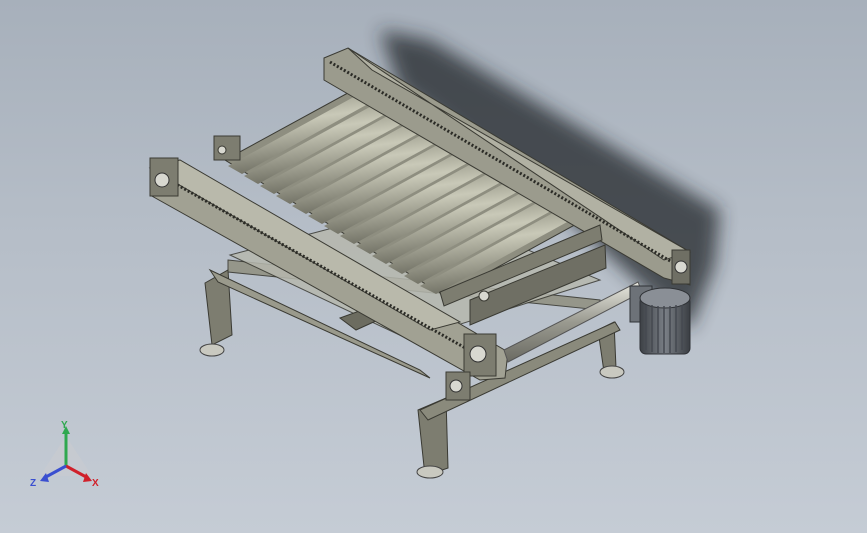 This screenshot has width=867, height=533. Describe the element at coordinates (95, 483) in the screenshot. I see `x-axis-label: X` at that location.